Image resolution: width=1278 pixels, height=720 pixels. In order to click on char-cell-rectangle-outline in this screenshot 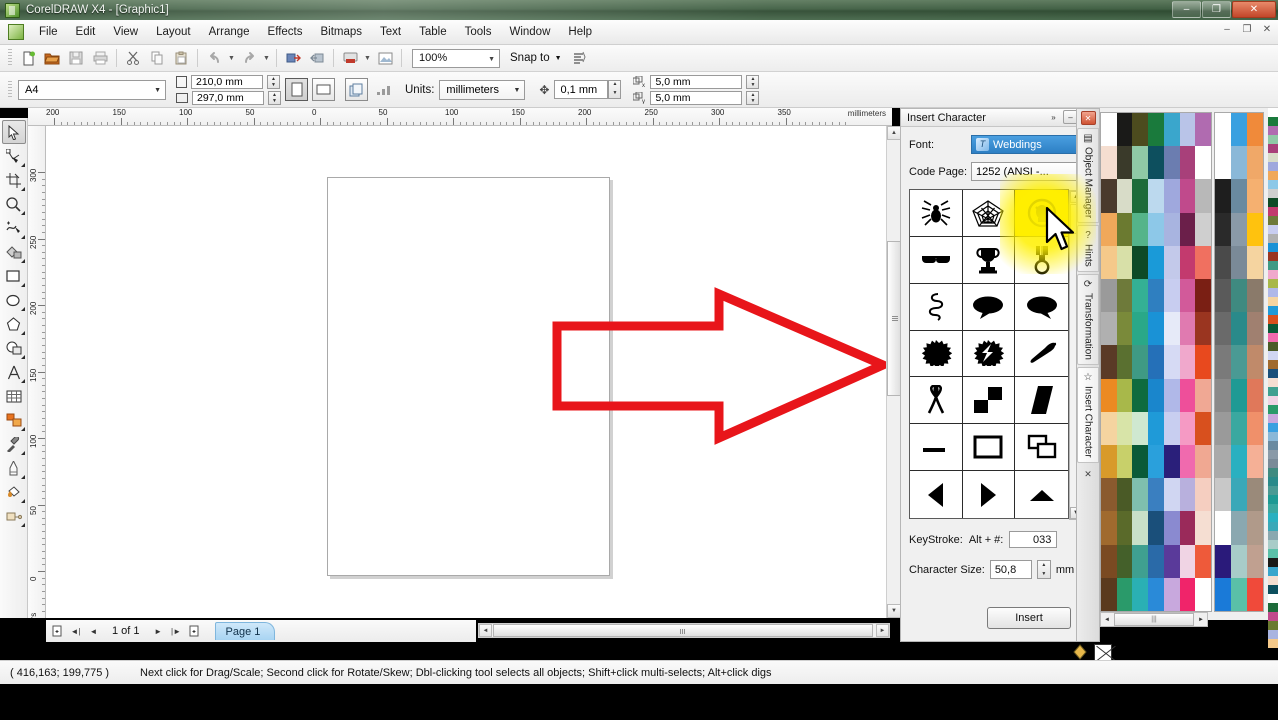, I will do `click(989, 448)`.